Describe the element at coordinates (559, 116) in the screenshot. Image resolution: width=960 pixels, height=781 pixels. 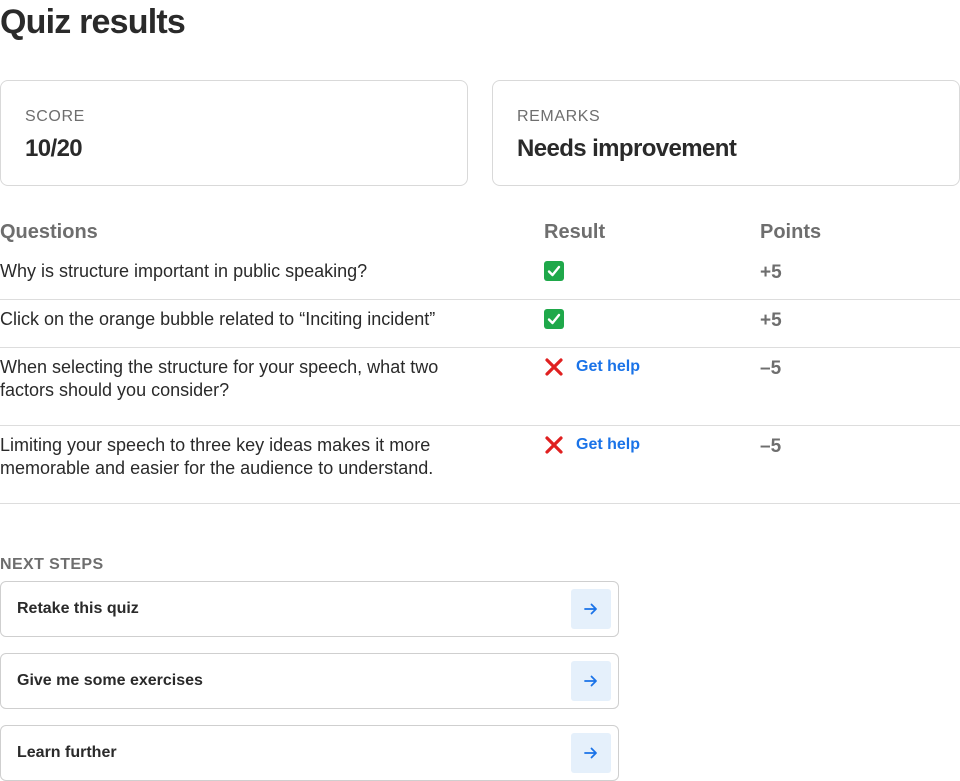
I see `remarks-label: REMARKS` at that location.